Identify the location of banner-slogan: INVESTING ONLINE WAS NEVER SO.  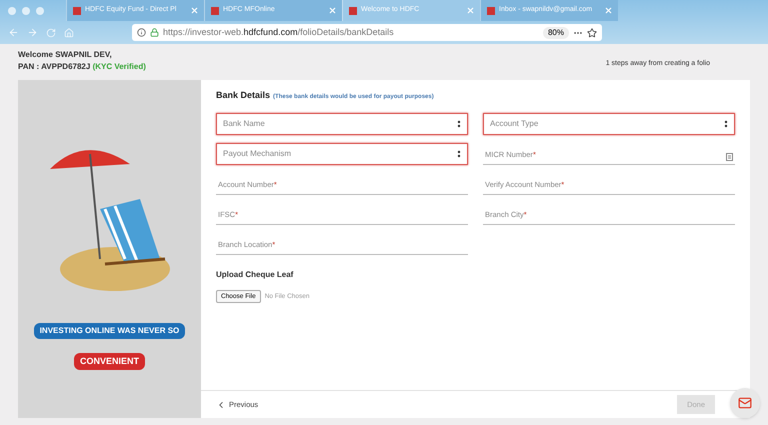
(110, 330).